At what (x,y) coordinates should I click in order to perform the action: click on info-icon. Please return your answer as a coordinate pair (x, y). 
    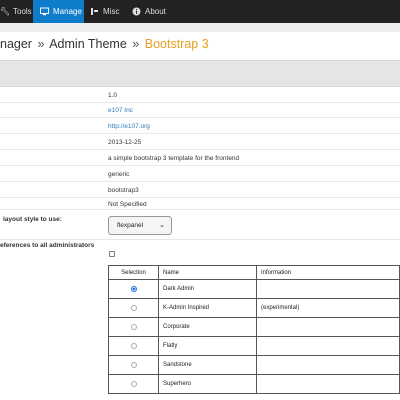
    Looking at the image, I should click on (136, 11).